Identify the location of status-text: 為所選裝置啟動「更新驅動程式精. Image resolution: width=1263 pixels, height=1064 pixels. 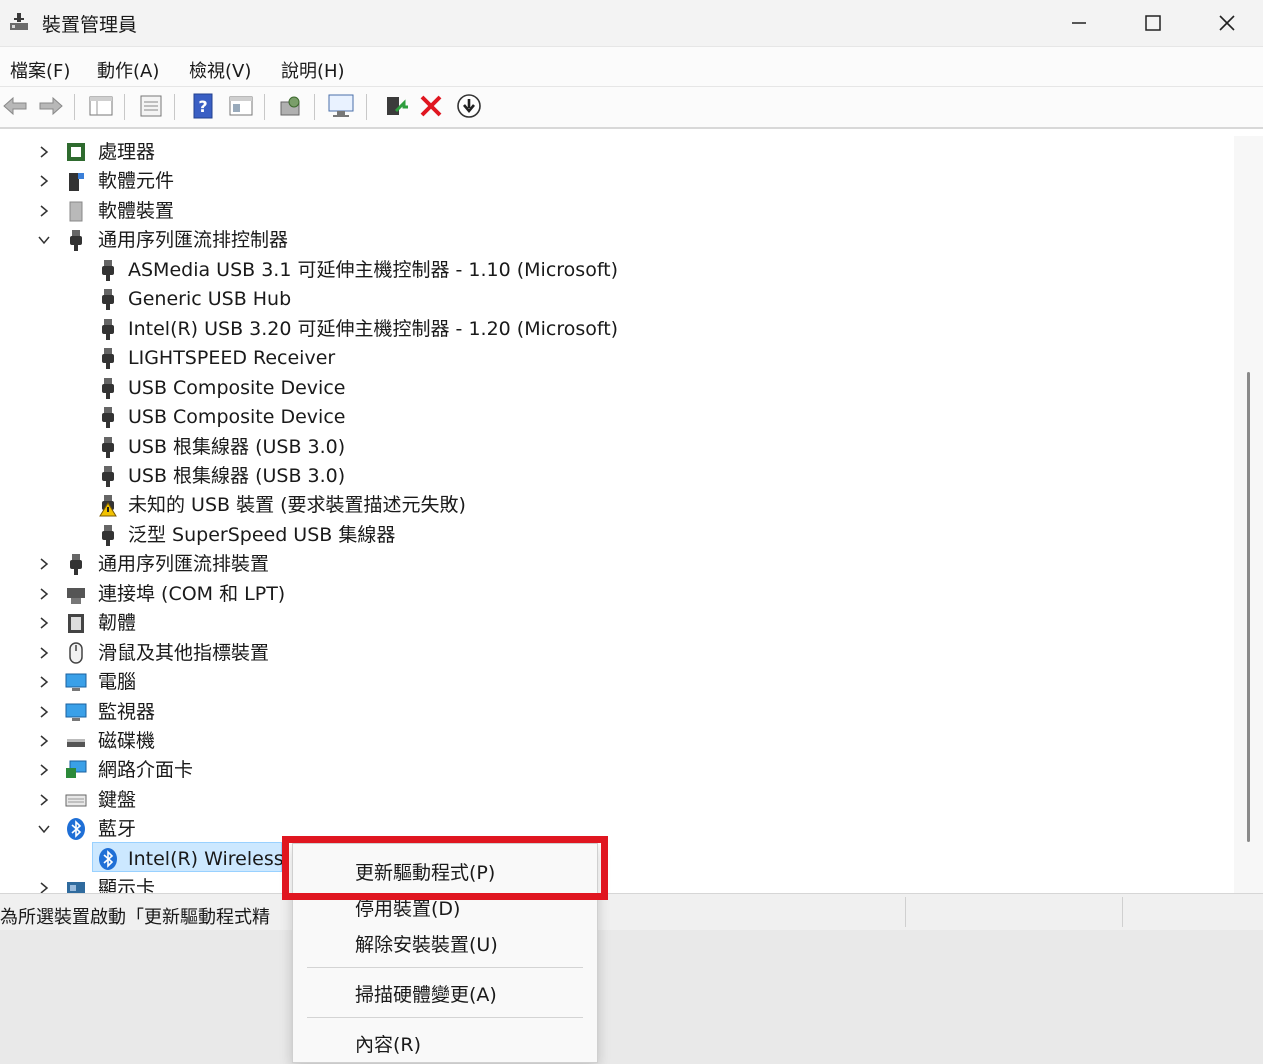
(135, 917).